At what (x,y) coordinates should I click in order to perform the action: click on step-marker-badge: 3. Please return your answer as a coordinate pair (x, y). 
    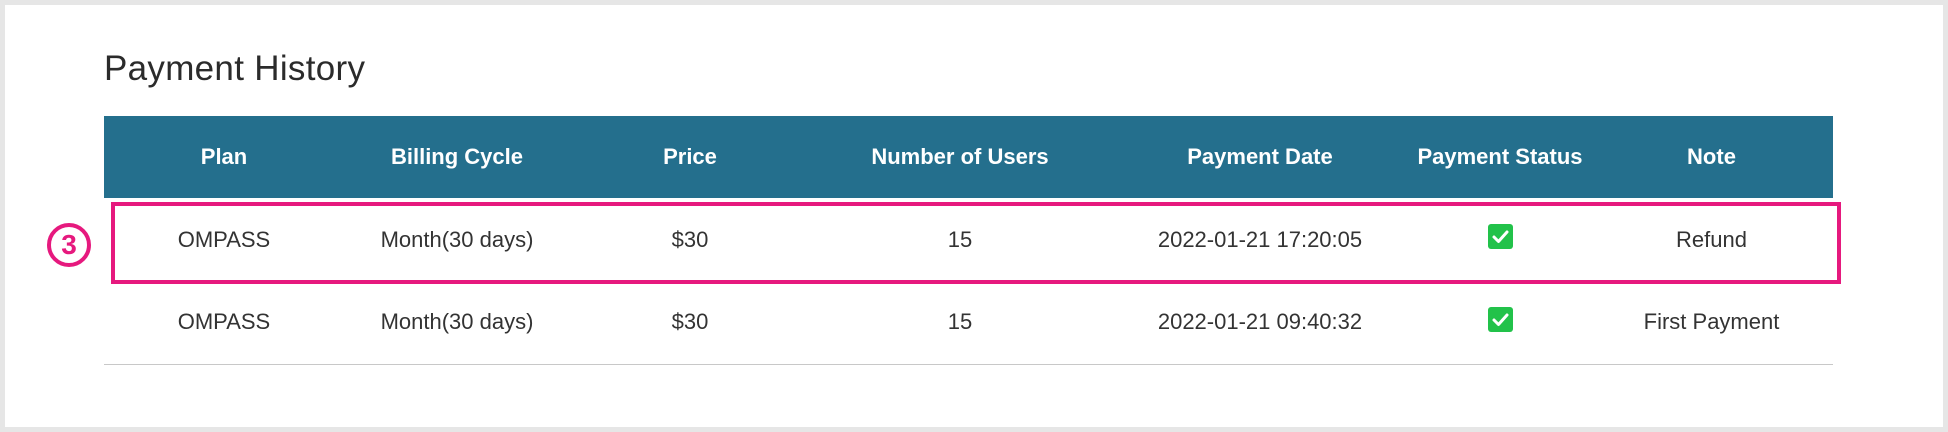
    Looking at the image, I should click on (69, 245).